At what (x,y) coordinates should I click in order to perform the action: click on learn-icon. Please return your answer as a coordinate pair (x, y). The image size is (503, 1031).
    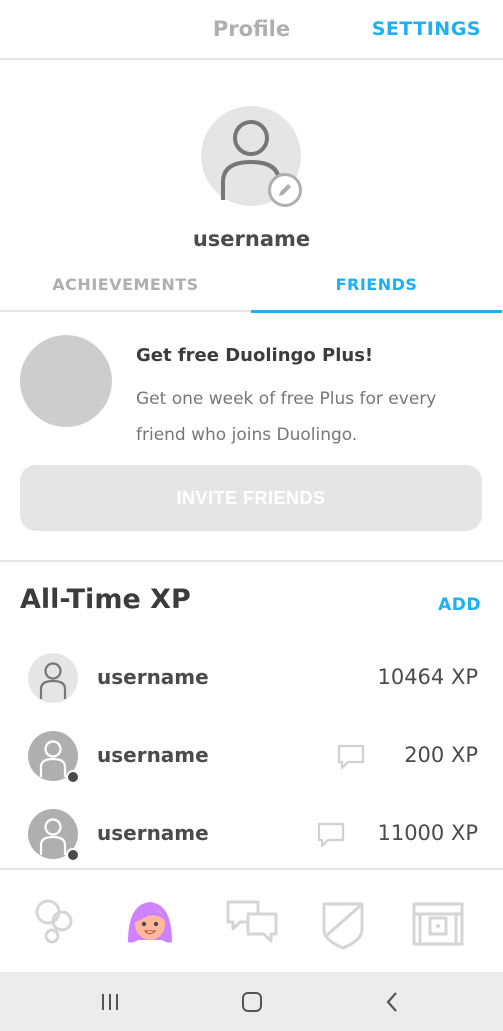
    Looking at the image, I should click on (54, 921).